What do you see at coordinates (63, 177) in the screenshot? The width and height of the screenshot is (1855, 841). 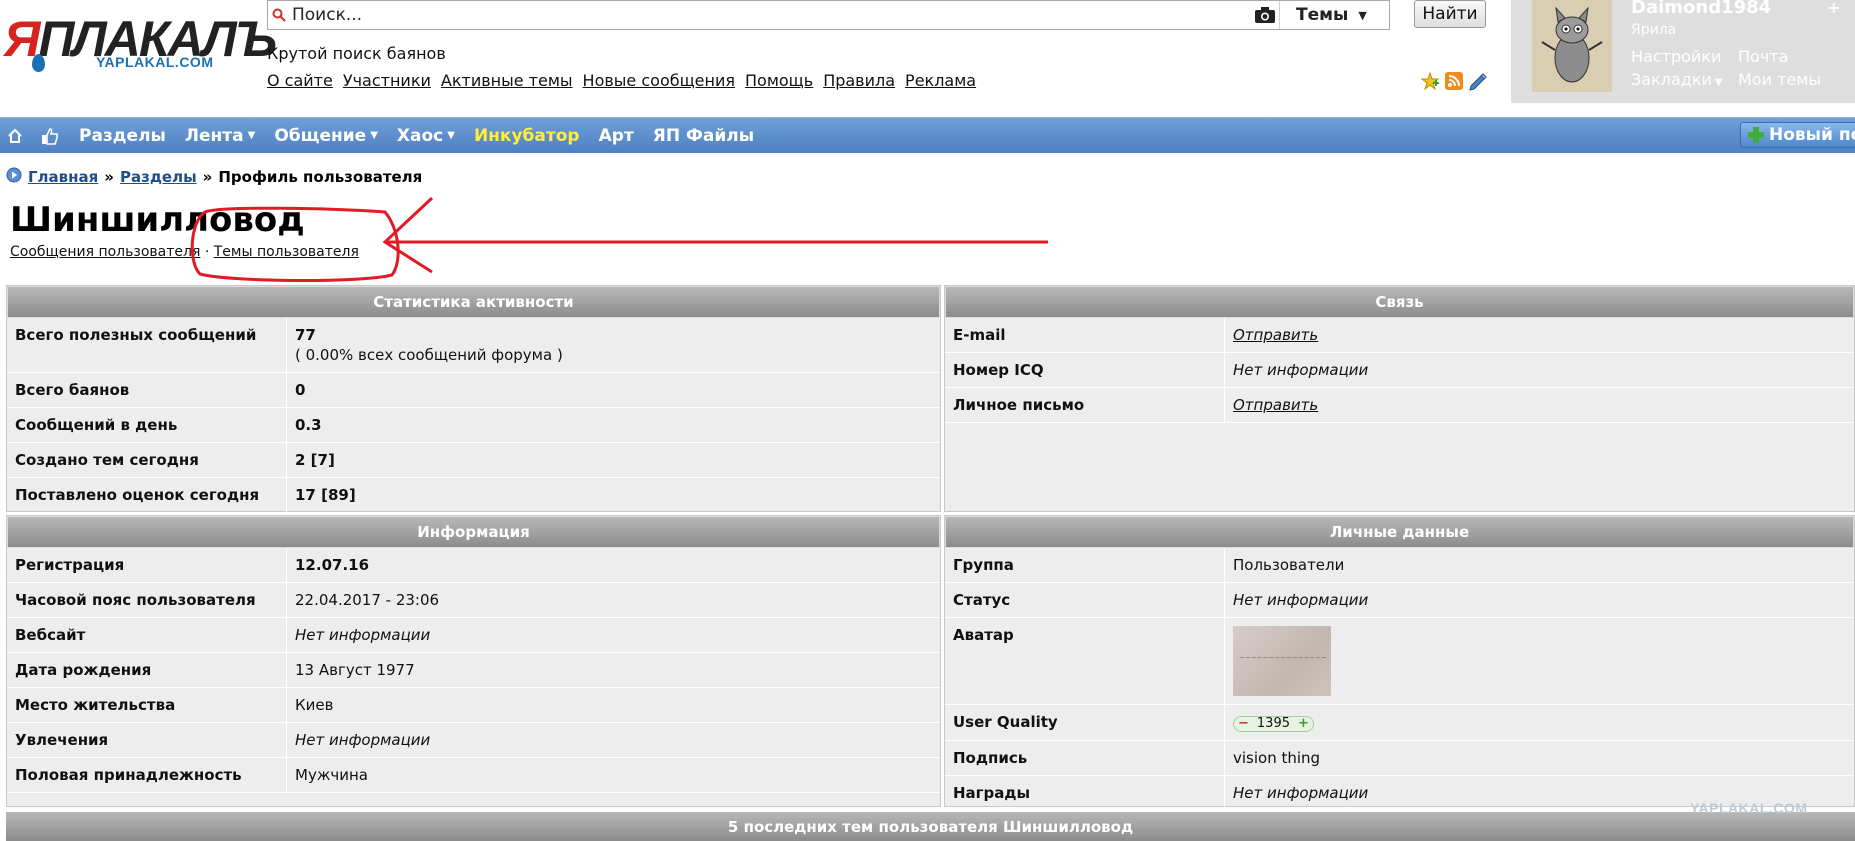 I see `breadcrumb-home: Главная` at bounding box center [63, 177].